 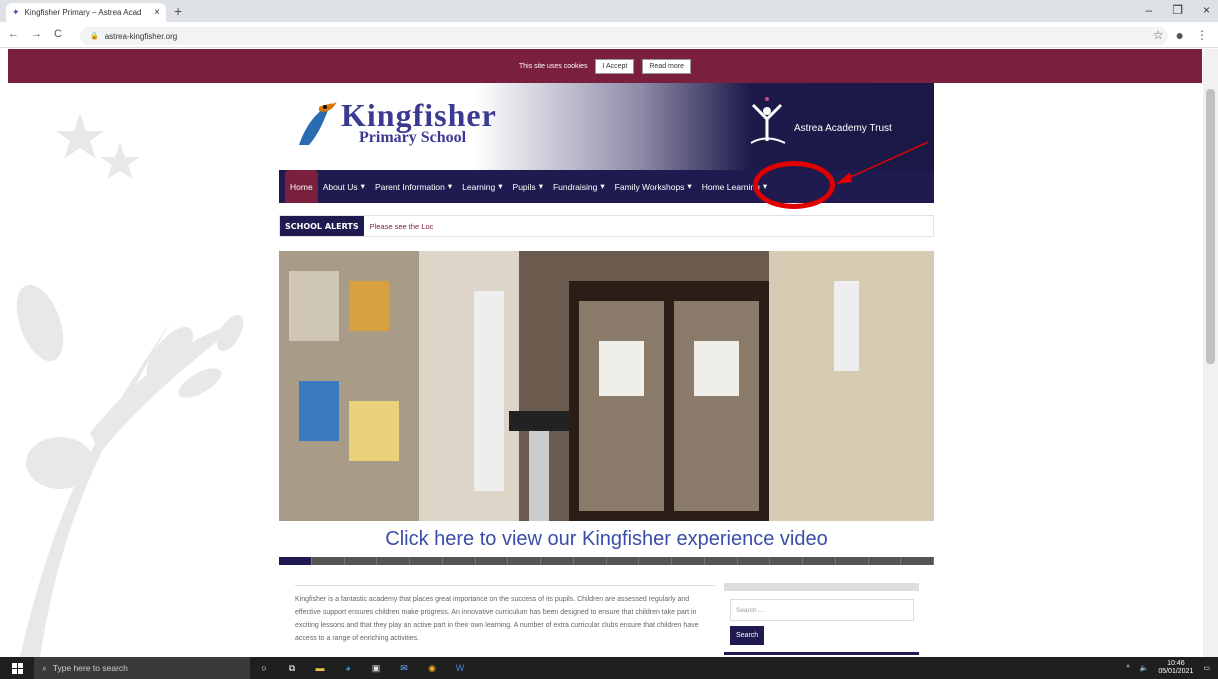 What do you see at coordinates (575, 186) in the screenshot?
I see `nav-label: Fundraising` at bounding box center [575, 186].